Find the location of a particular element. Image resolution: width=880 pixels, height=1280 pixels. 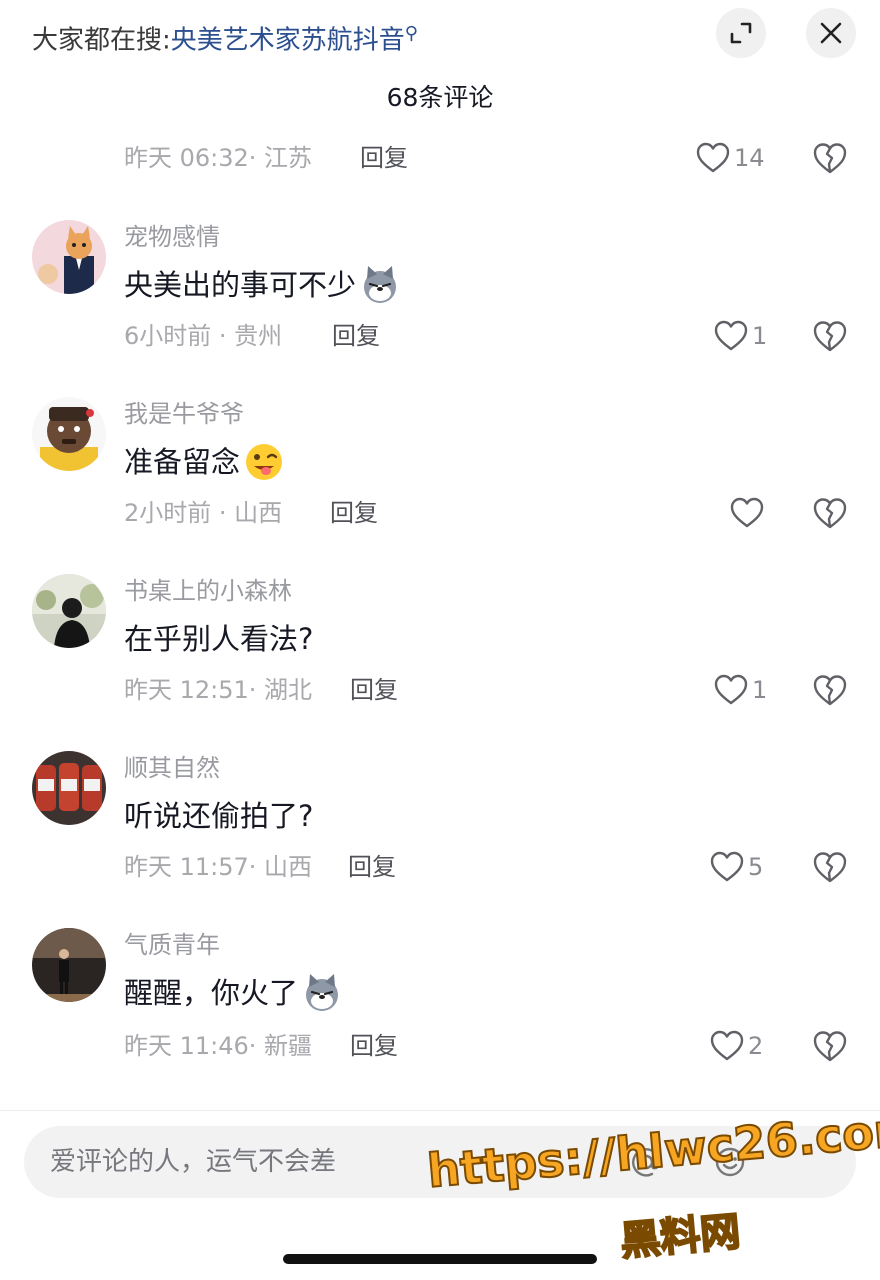

comment-time-location: 昨天 06:32· 江苏 is located at coordinates (218, 158).